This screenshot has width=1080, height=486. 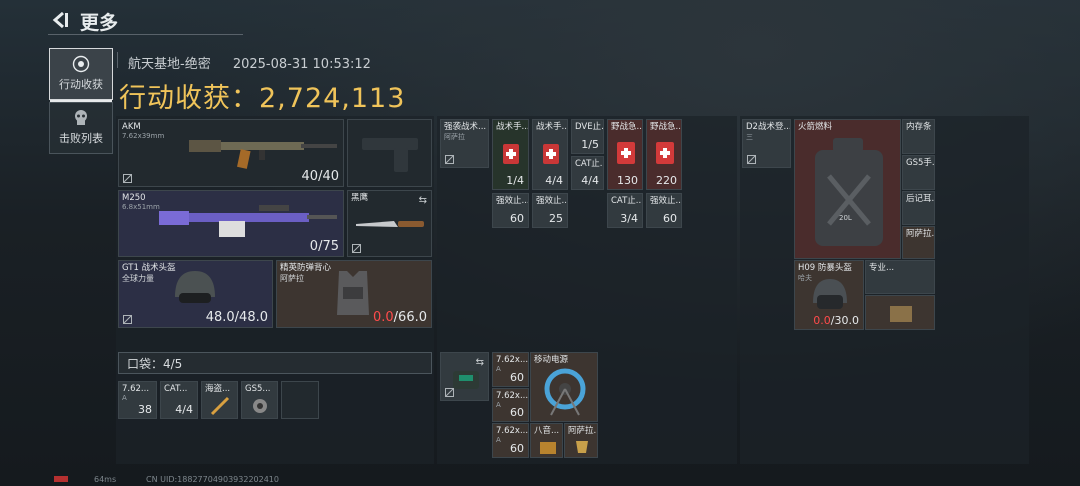 What do you see at coordinates (249, 62) in the screenshot?
I see `match-info: 航天基地-绝密 2025-08-31 10:53:12` at bounding box center [249, 62].